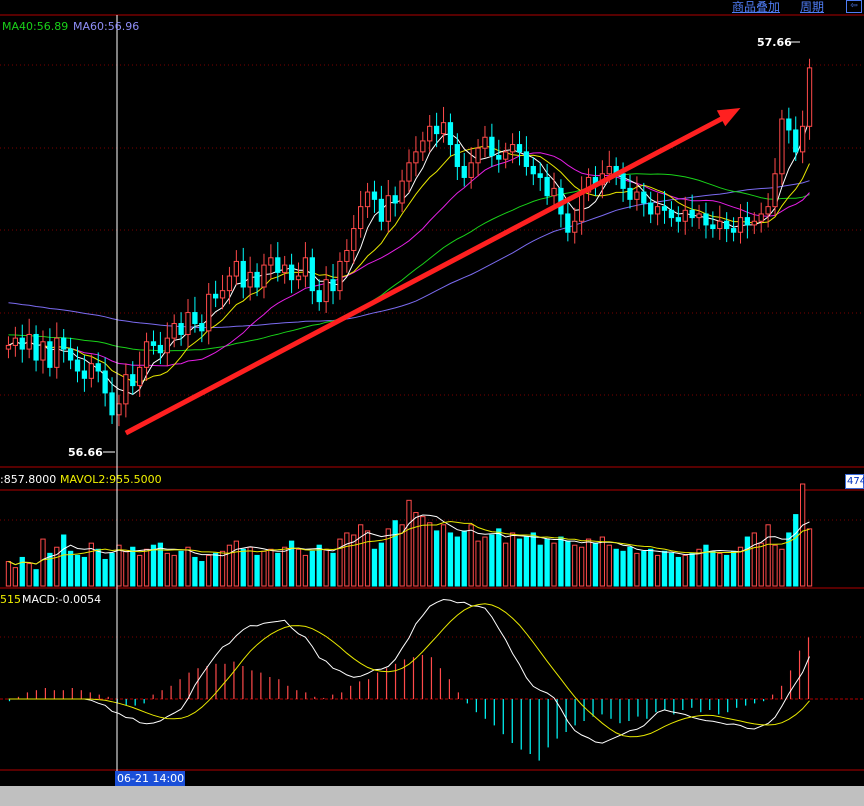 The height and width of the screenshot is (806, 864). Describe the element at coordinates (111, 479) in the screenshot. I see `mavol2-legend: MAVOL2:955.5000` at that location.